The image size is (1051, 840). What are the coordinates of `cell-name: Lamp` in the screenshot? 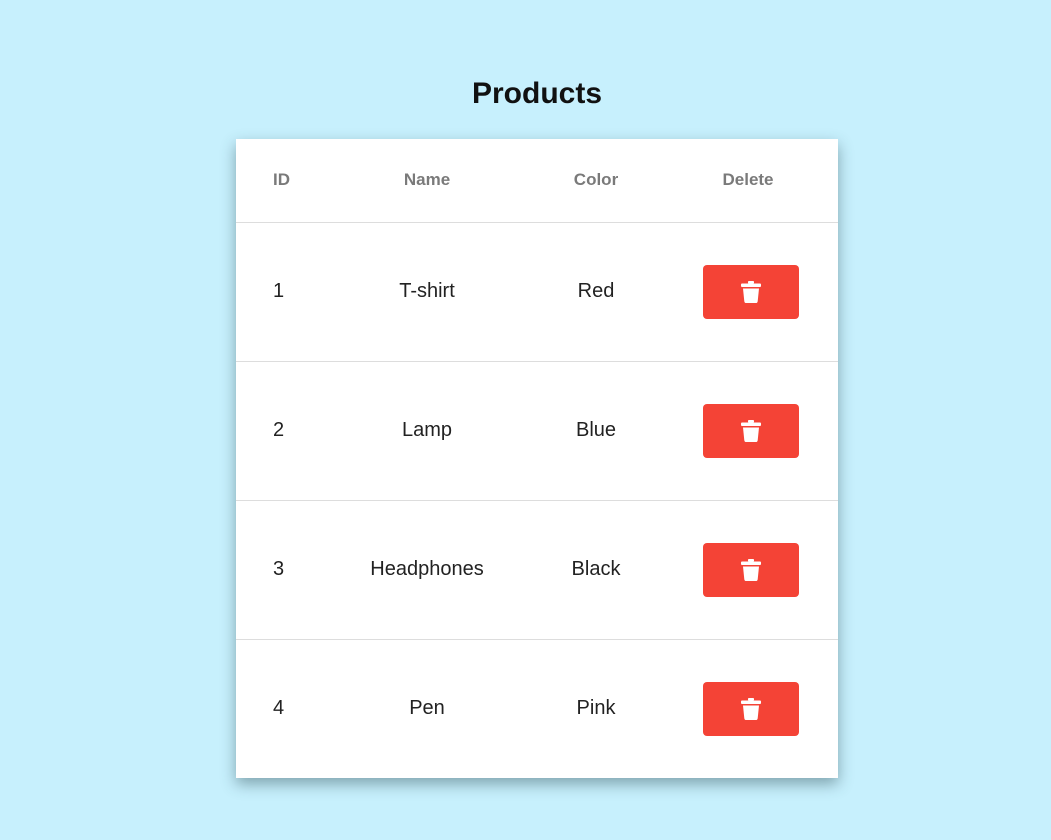 It's located at (427, 431).